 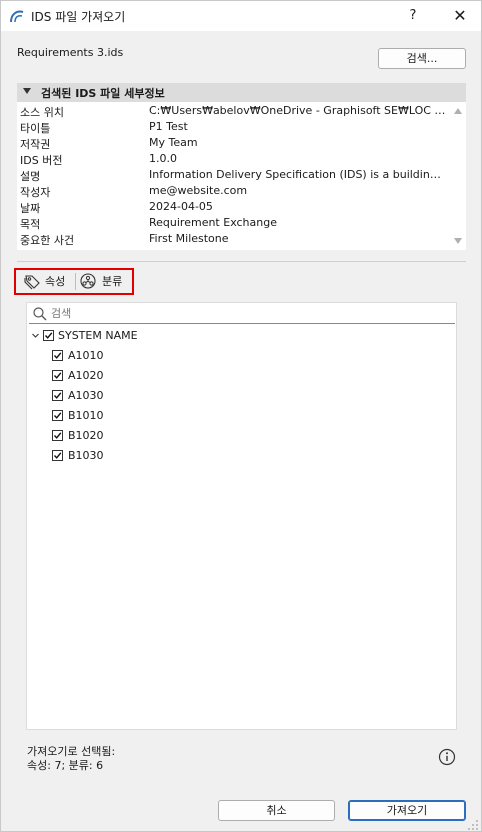 What do you see at coordinates (458, 111) in the screenshot?
I see `scroll-up-arrow-icon` at bounding box center [458, 111].